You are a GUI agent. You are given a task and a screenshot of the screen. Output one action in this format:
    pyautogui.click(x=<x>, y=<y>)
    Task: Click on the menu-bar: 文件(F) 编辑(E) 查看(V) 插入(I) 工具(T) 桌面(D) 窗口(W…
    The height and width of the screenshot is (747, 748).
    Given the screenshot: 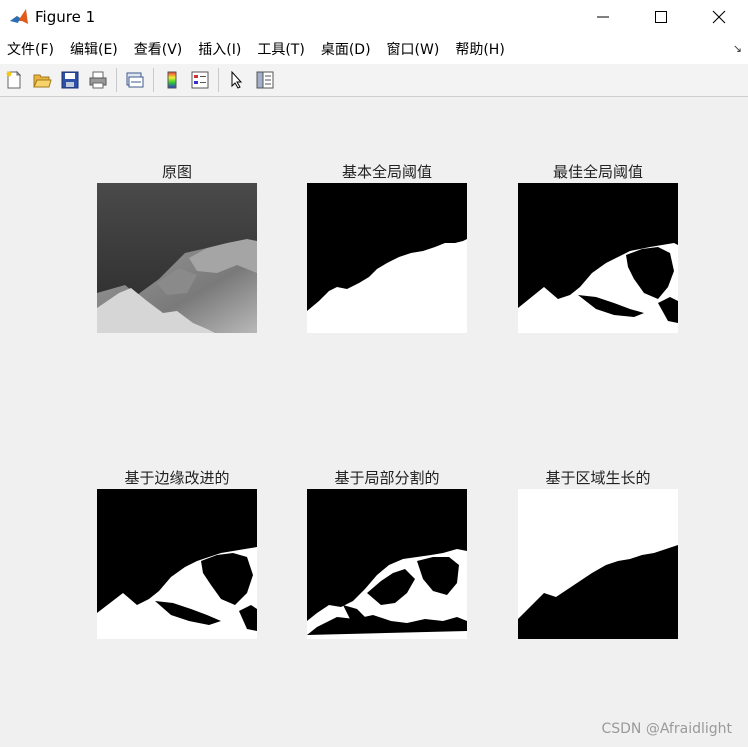 What is the action you would take?
    pyautogui.click(x=374, y=49)
    